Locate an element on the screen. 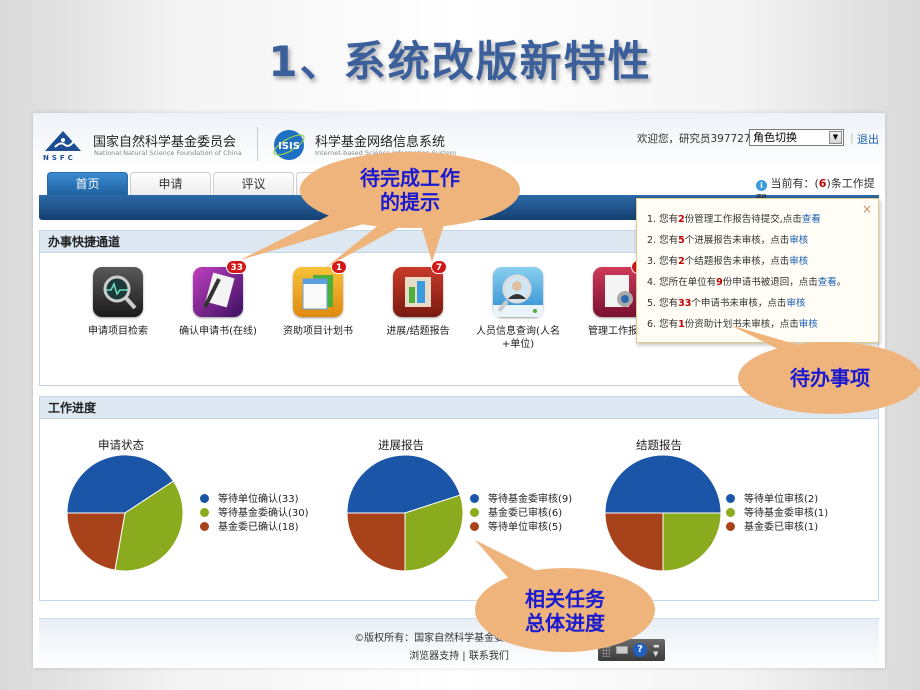 The image size is (920, 690). system-name-cn: 科学基金网络信息系统 is located at coordinates (380, 142).